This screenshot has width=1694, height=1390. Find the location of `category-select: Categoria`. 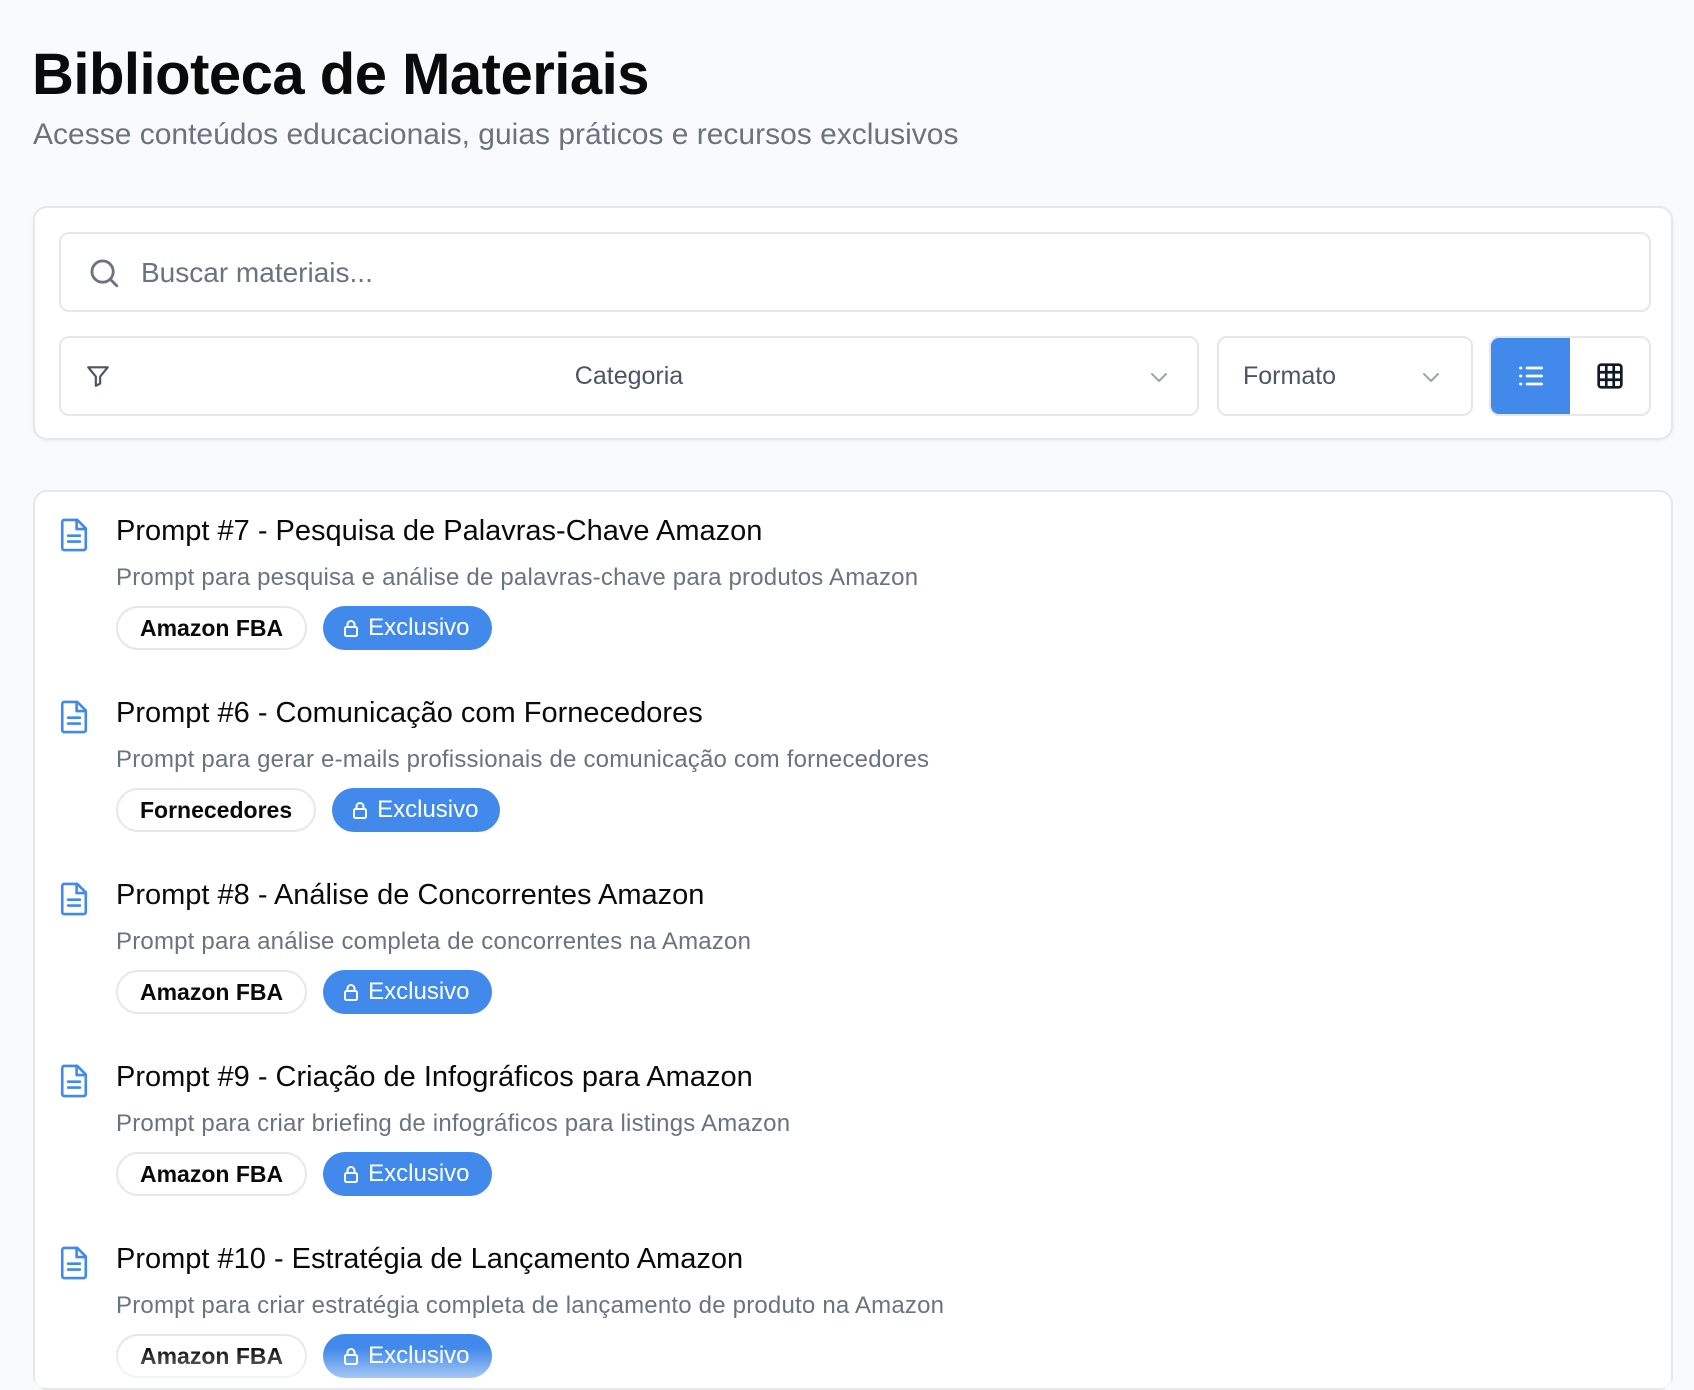

category-select: Categoria is located at coordinates (629, 376).